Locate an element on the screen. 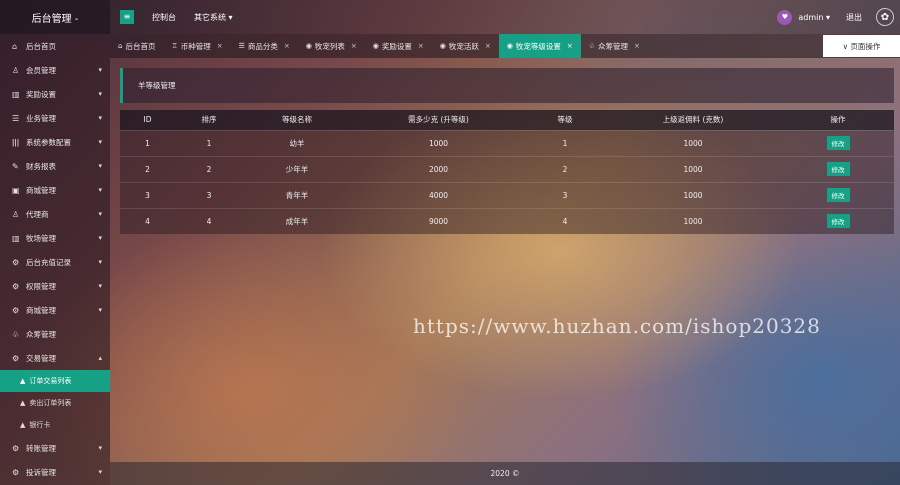  table-row: 1 1 幼羊 1000 1 1000 修改 is located at coordinates (507, 142).